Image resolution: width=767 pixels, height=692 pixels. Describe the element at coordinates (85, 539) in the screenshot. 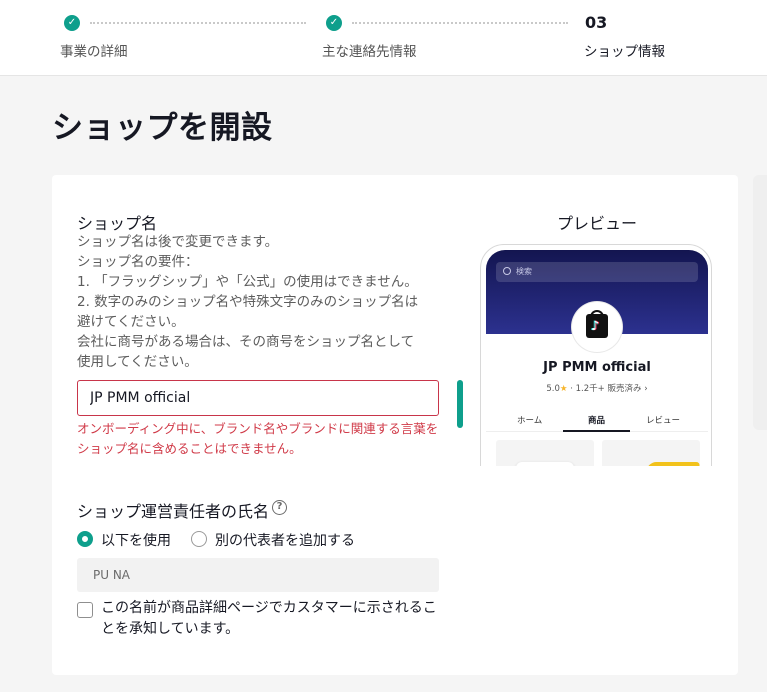

I see `radio-use-below` at that location.